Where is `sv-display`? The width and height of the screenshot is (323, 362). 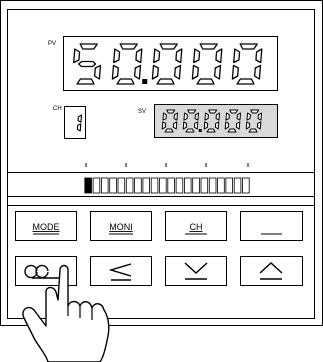 sv-display is located at coordinates (216, 121).